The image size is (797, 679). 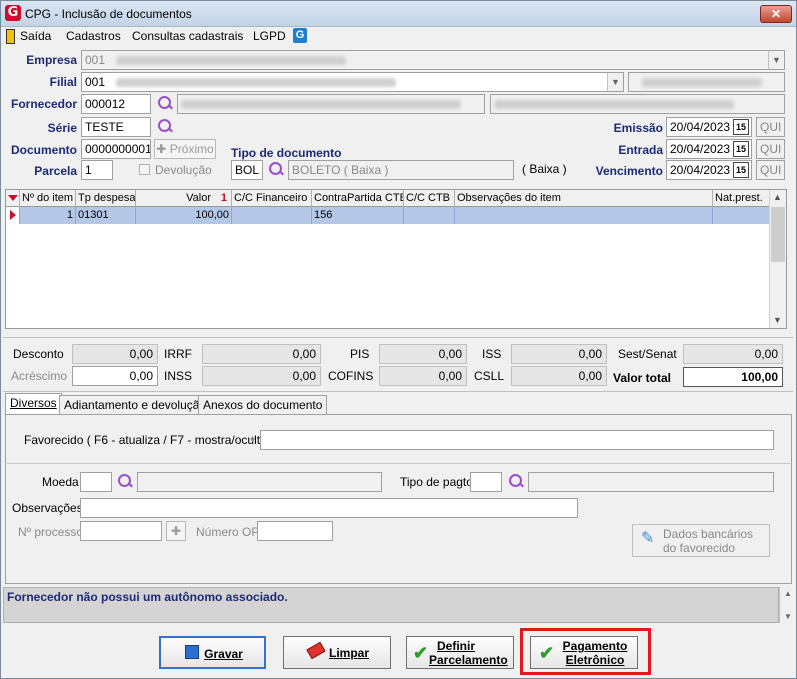 I want to click on col-header-tp-despesa: Tp despesa, so click(x=106, y=198).